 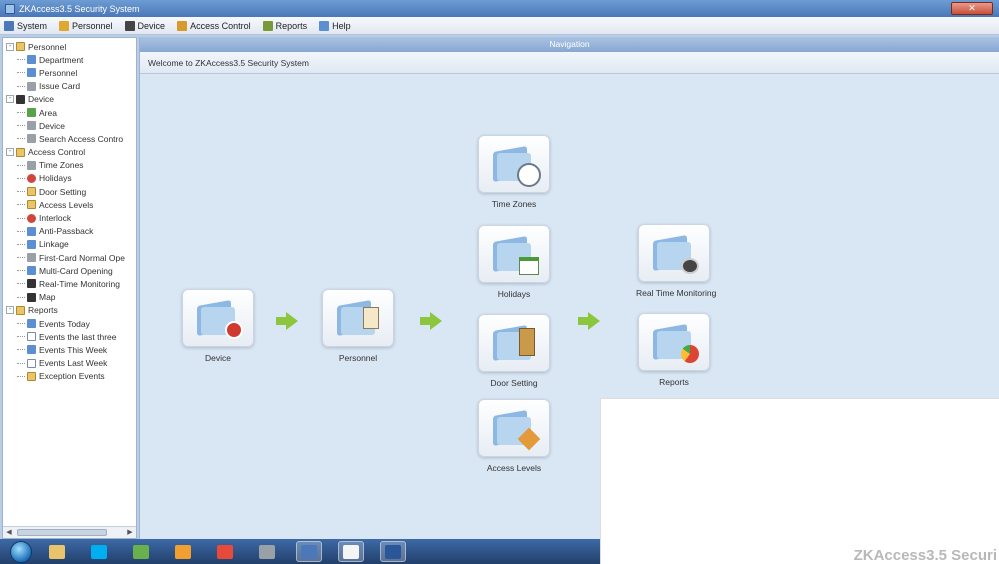 What do you see at coordinates (69, 244) in the screenshot?
I see `tree-item: Linkage` at bounding box center [69, 244].